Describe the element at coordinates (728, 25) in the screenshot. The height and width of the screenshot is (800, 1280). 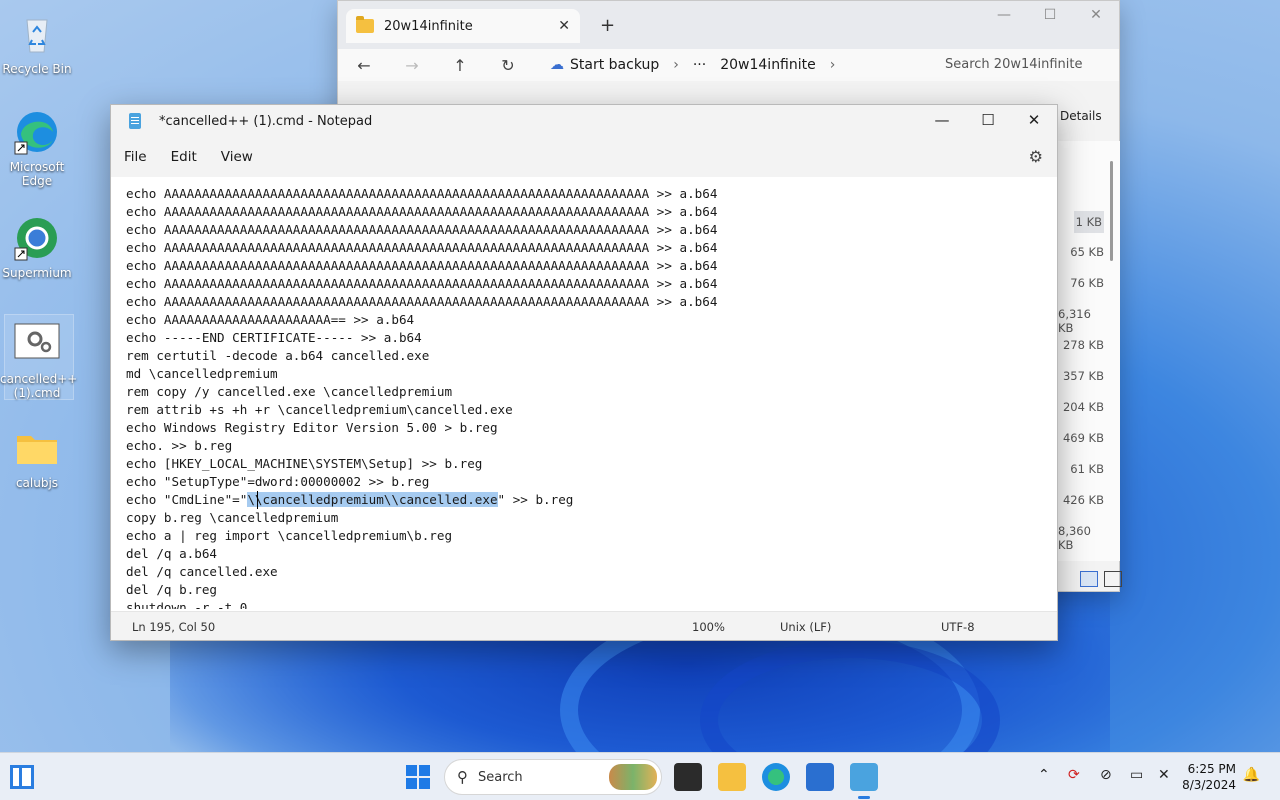
I see `explorer-tab-bar: 20w14infinite ✕ + — ☐ ✕` at that location.